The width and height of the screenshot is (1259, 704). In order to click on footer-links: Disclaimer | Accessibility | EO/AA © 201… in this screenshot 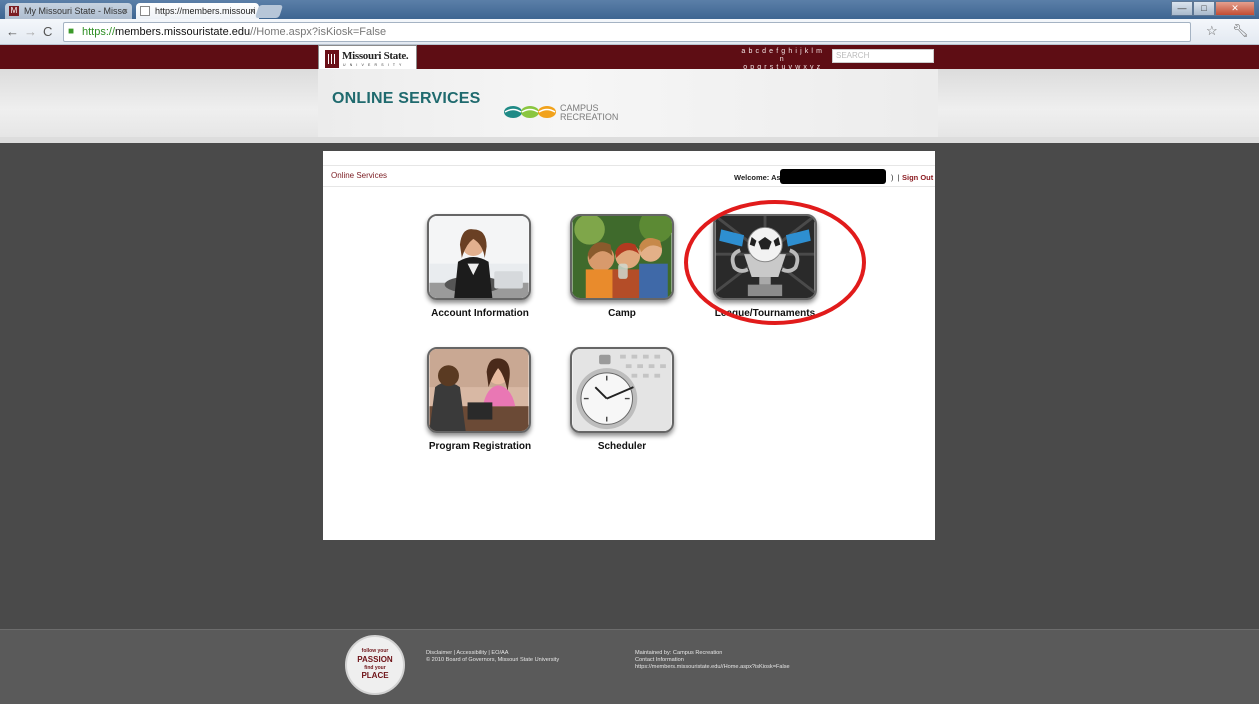, I will do `click(492, 657)`.